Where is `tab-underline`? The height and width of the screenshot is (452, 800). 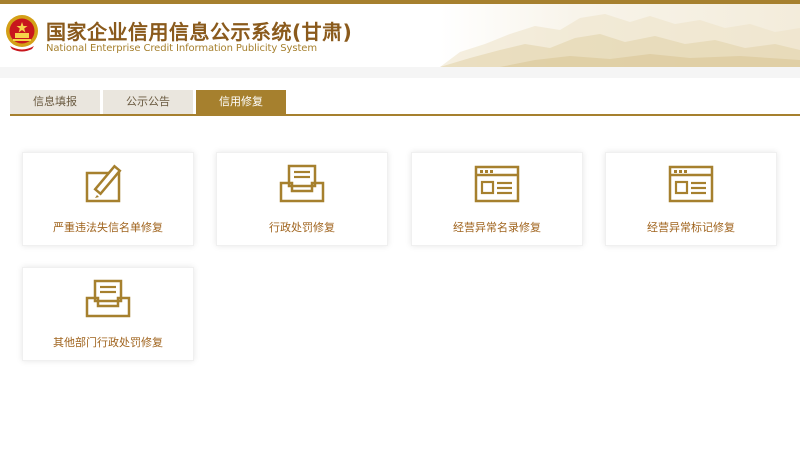
tab-underline is located at coordinates (405, 115).